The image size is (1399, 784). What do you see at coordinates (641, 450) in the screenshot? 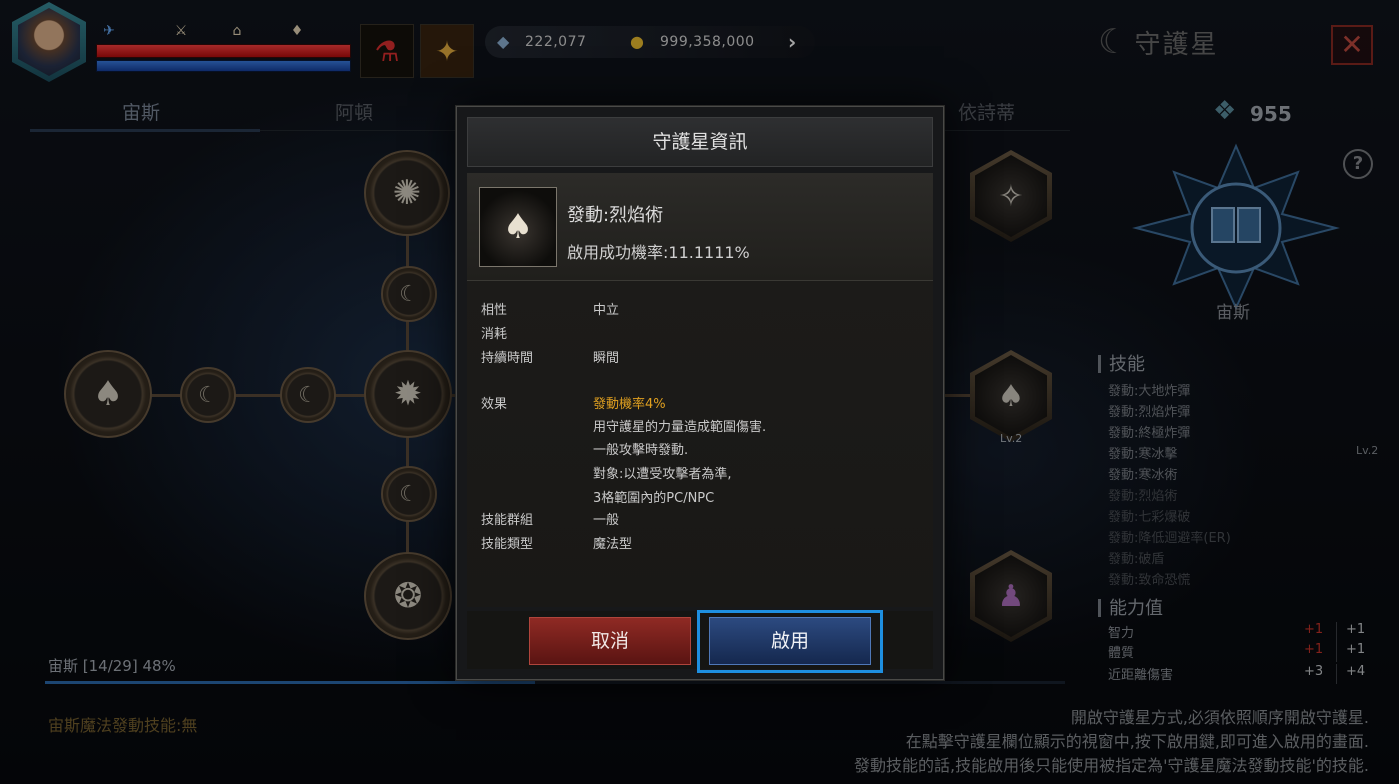
I see `effect-line: 一般攻擊時發動.` at bounding box center [641, 450].